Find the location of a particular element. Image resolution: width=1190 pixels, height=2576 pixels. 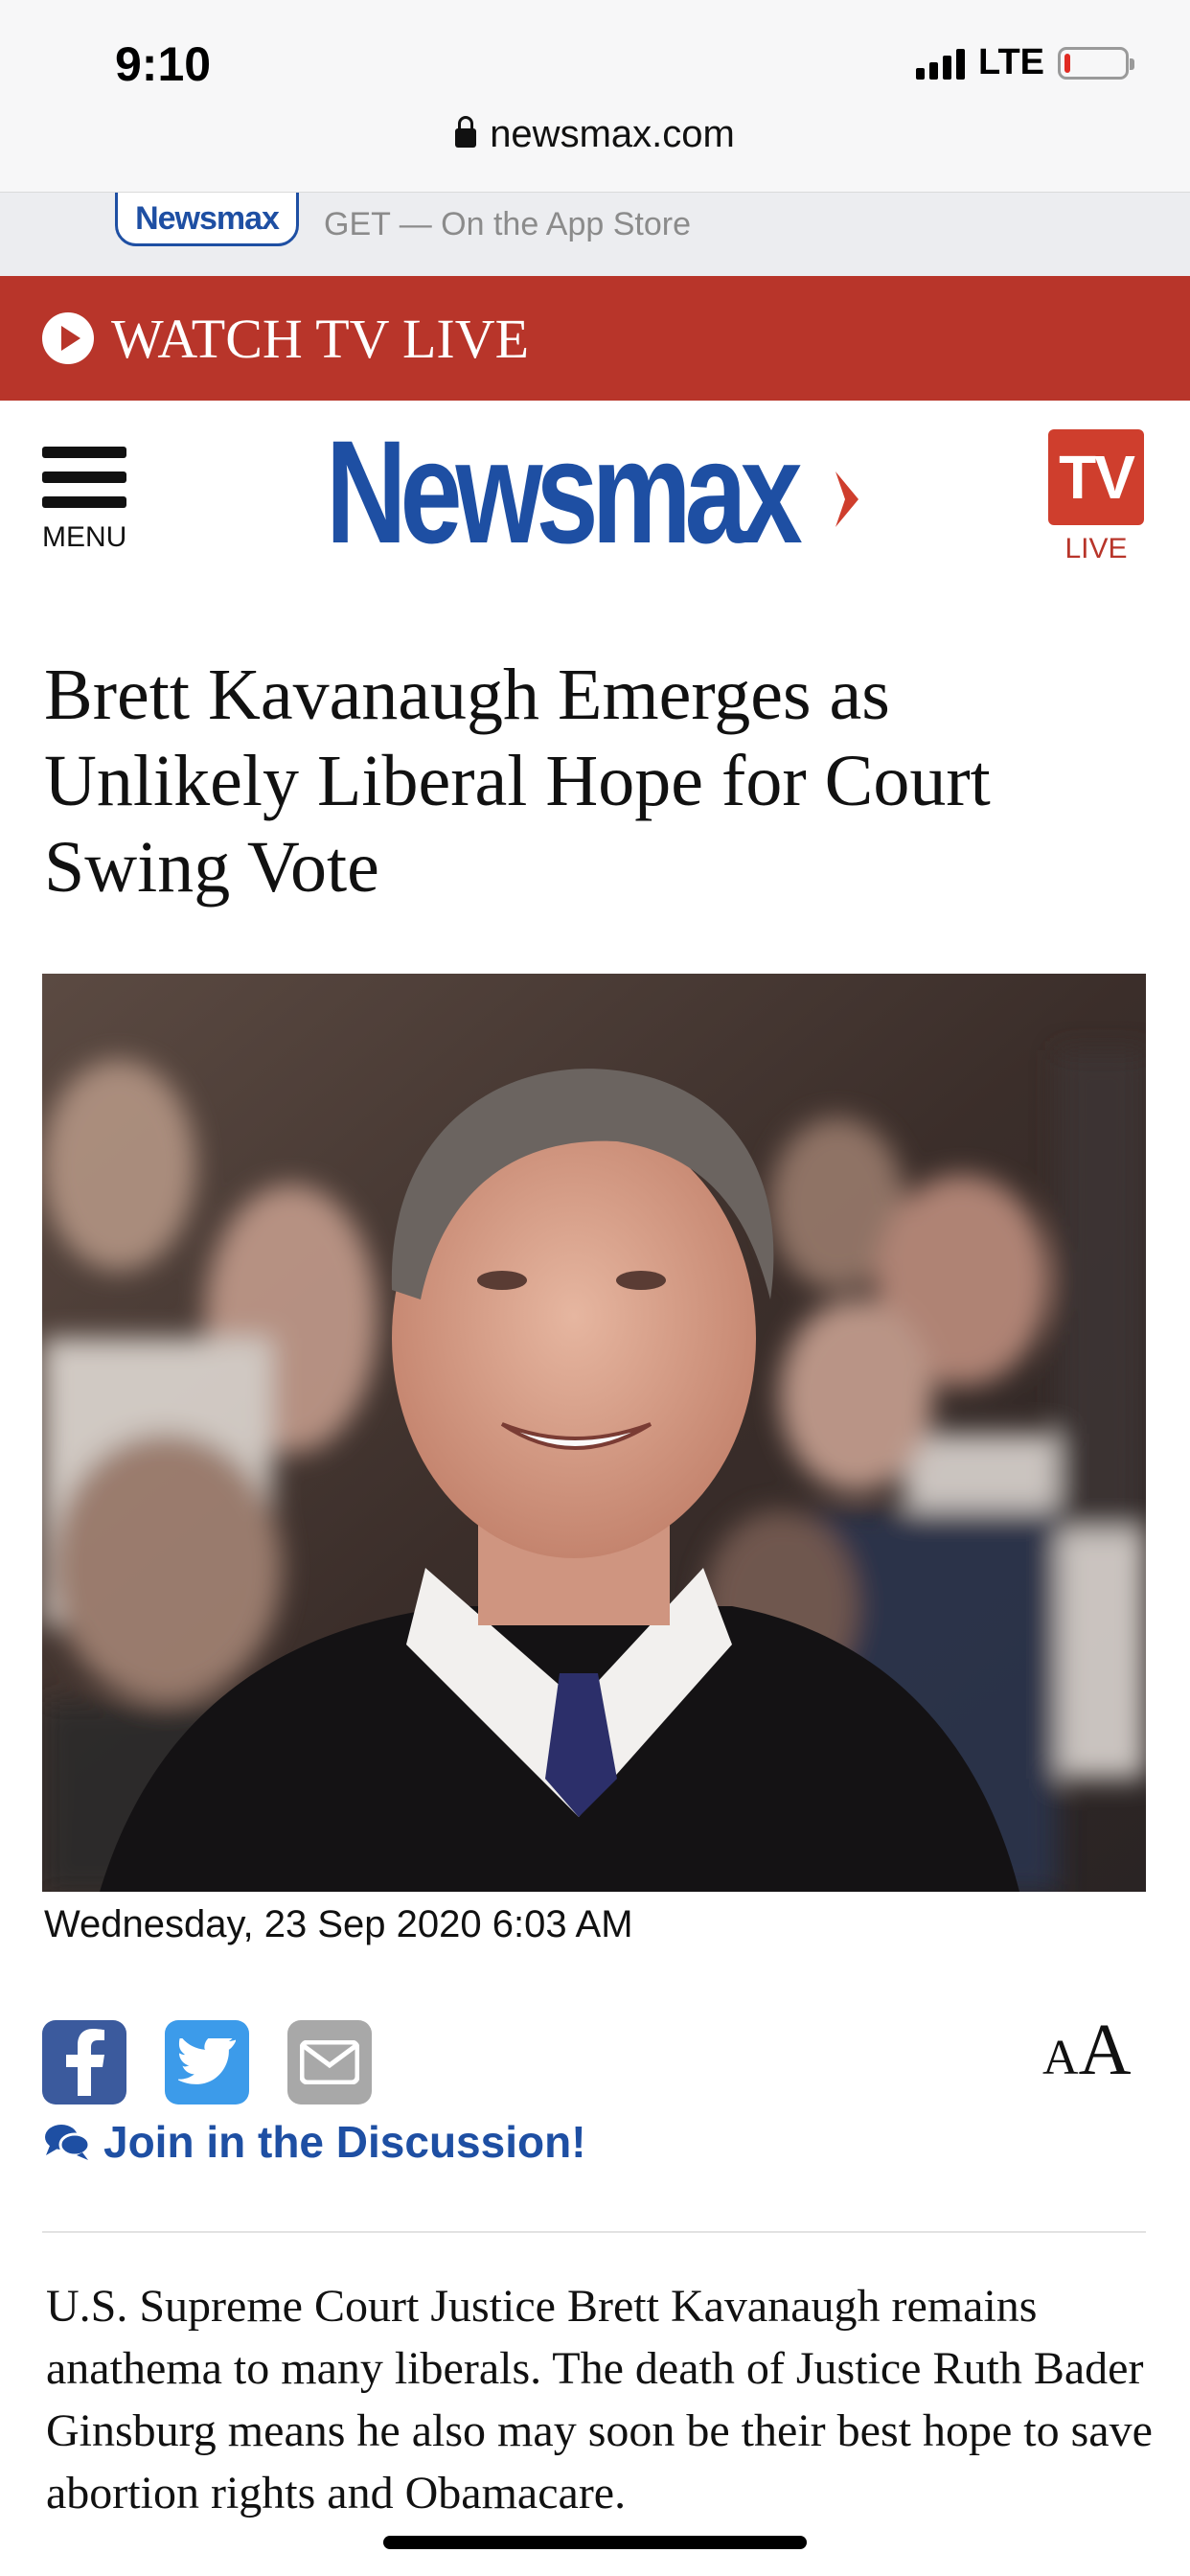

share-buttons is located at coordinates (207, 2062).